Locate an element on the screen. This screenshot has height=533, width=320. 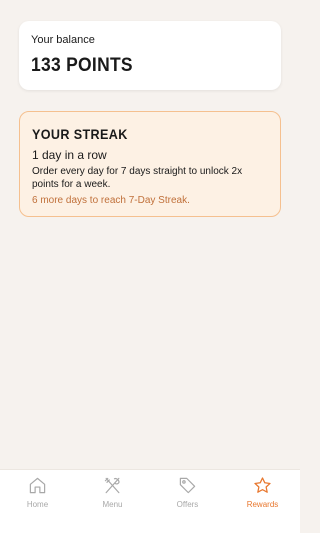
tab-home-label: Home is located at coordinates (37, 504).